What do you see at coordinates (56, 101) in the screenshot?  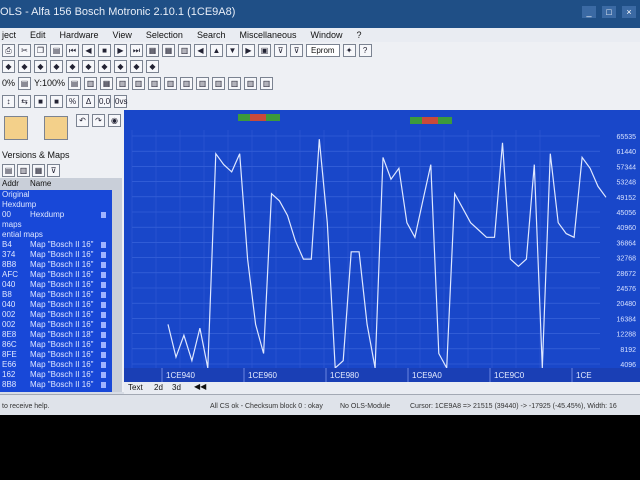 I see `color2-icon: ■` at bounding box center [56, 101].